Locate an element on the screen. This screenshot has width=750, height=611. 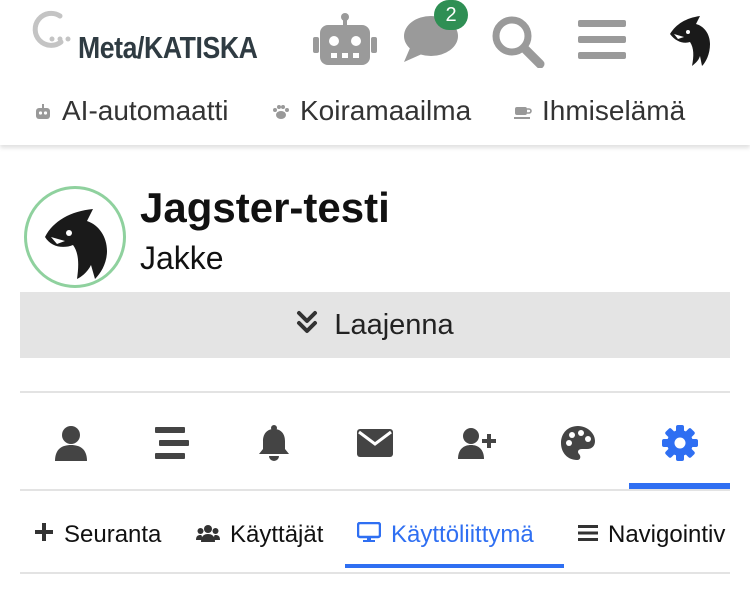
site-name: Meta/KATISKA is located at coordinates (168, 48).